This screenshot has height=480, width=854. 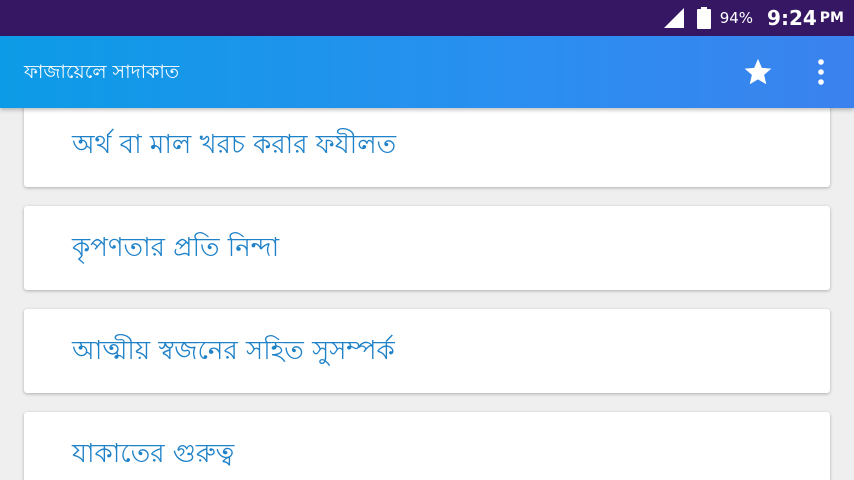 What do you see at coordinates (427, 446) in the screenshot?
I see `list-item: যাকাতের গুরুত্ব` at bounding box center [427, 446].